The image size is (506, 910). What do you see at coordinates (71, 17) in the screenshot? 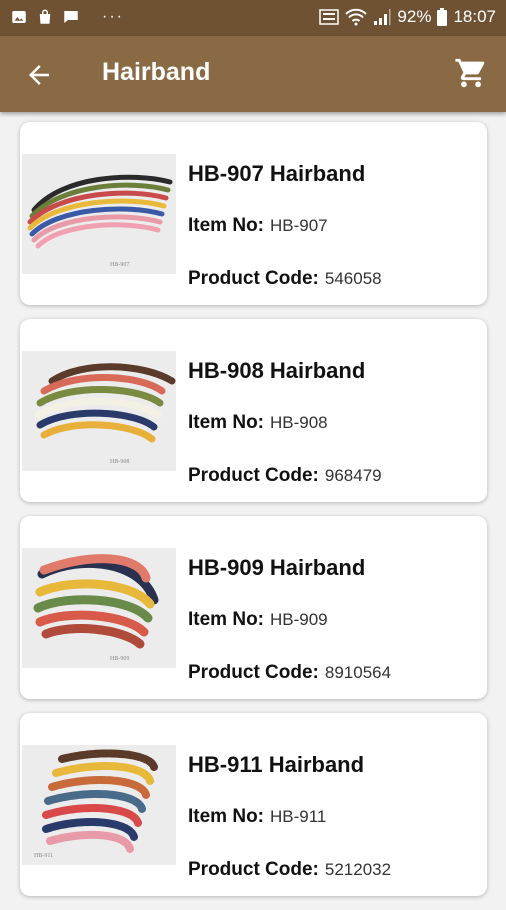
I see `message-icon` at bounding box center [71, 17].